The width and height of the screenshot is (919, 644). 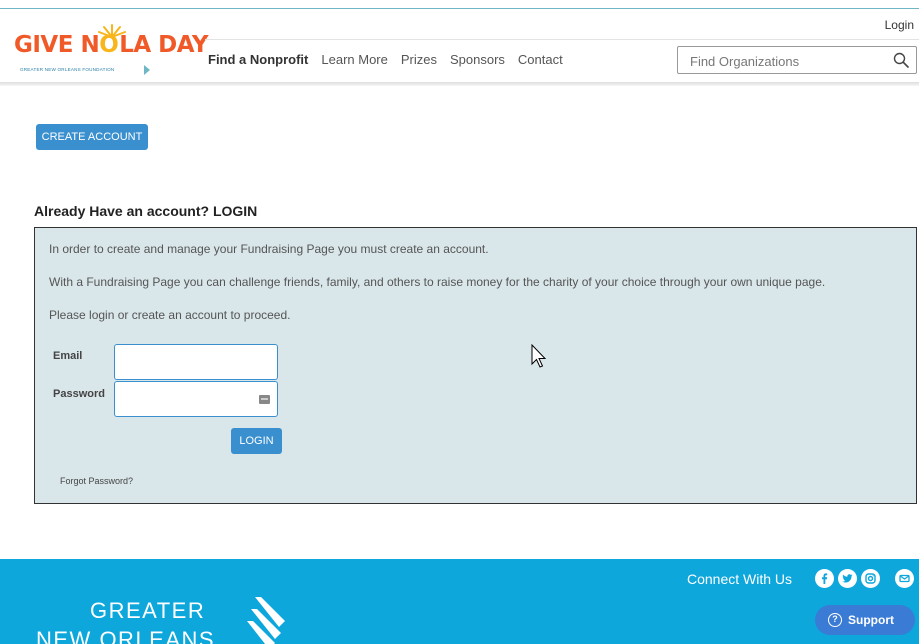 What do you see at coordinates (824, 578) in the screenshot?
I see `facebook-icon` at bounding box center [824, 578].